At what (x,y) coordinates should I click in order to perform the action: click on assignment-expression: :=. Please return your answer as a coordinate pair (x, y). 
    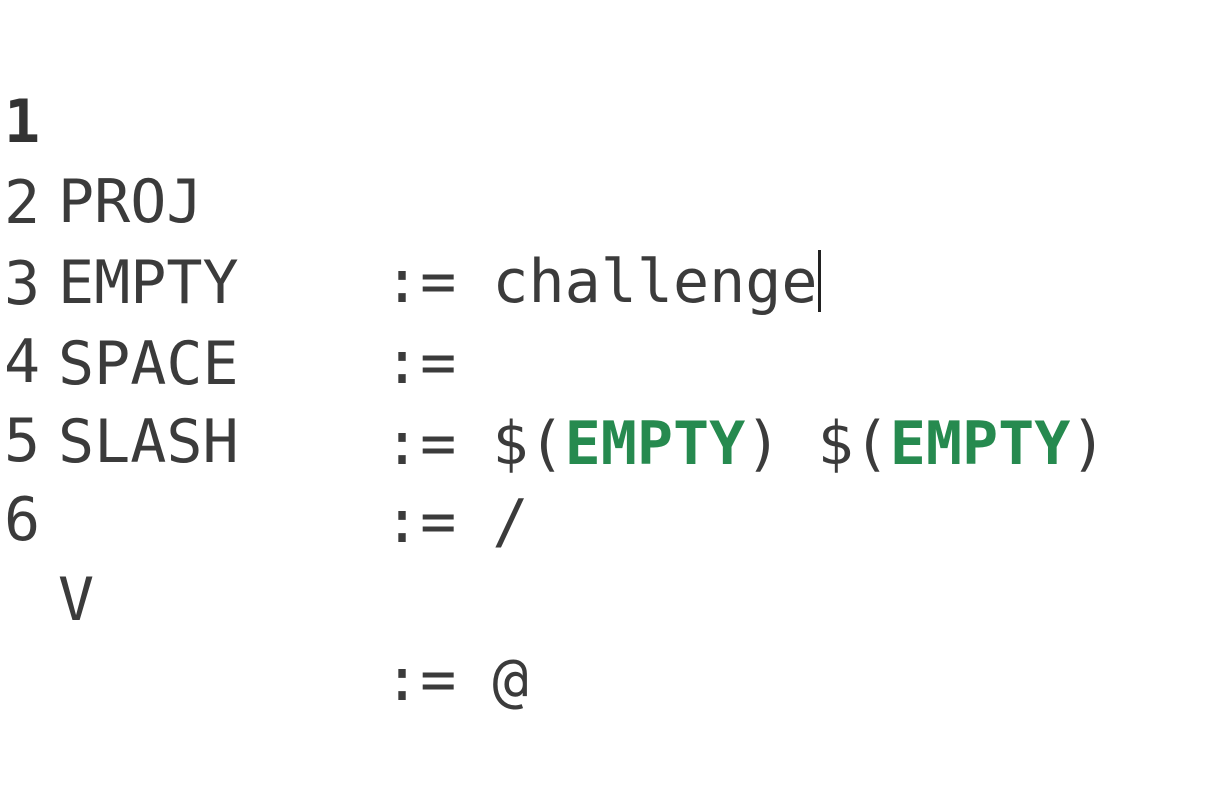
    Looking at the image, I should click on (438, 363).